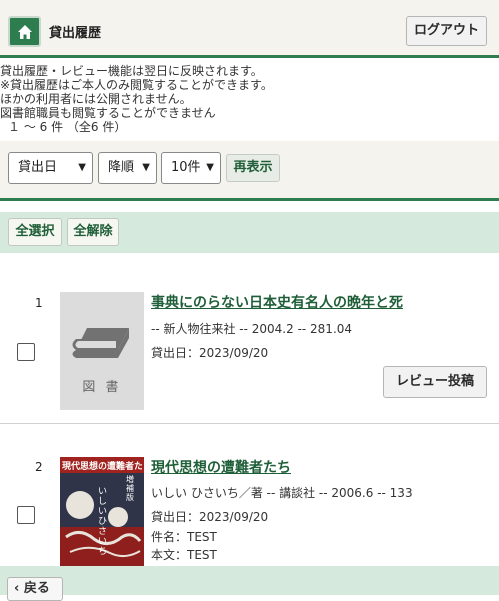 The width and height of the screenshot is (499, 601). What do you see at coordinates (39, 467) in the screenshot?
I see `item-number: 2` at bounding box center [39, 467].